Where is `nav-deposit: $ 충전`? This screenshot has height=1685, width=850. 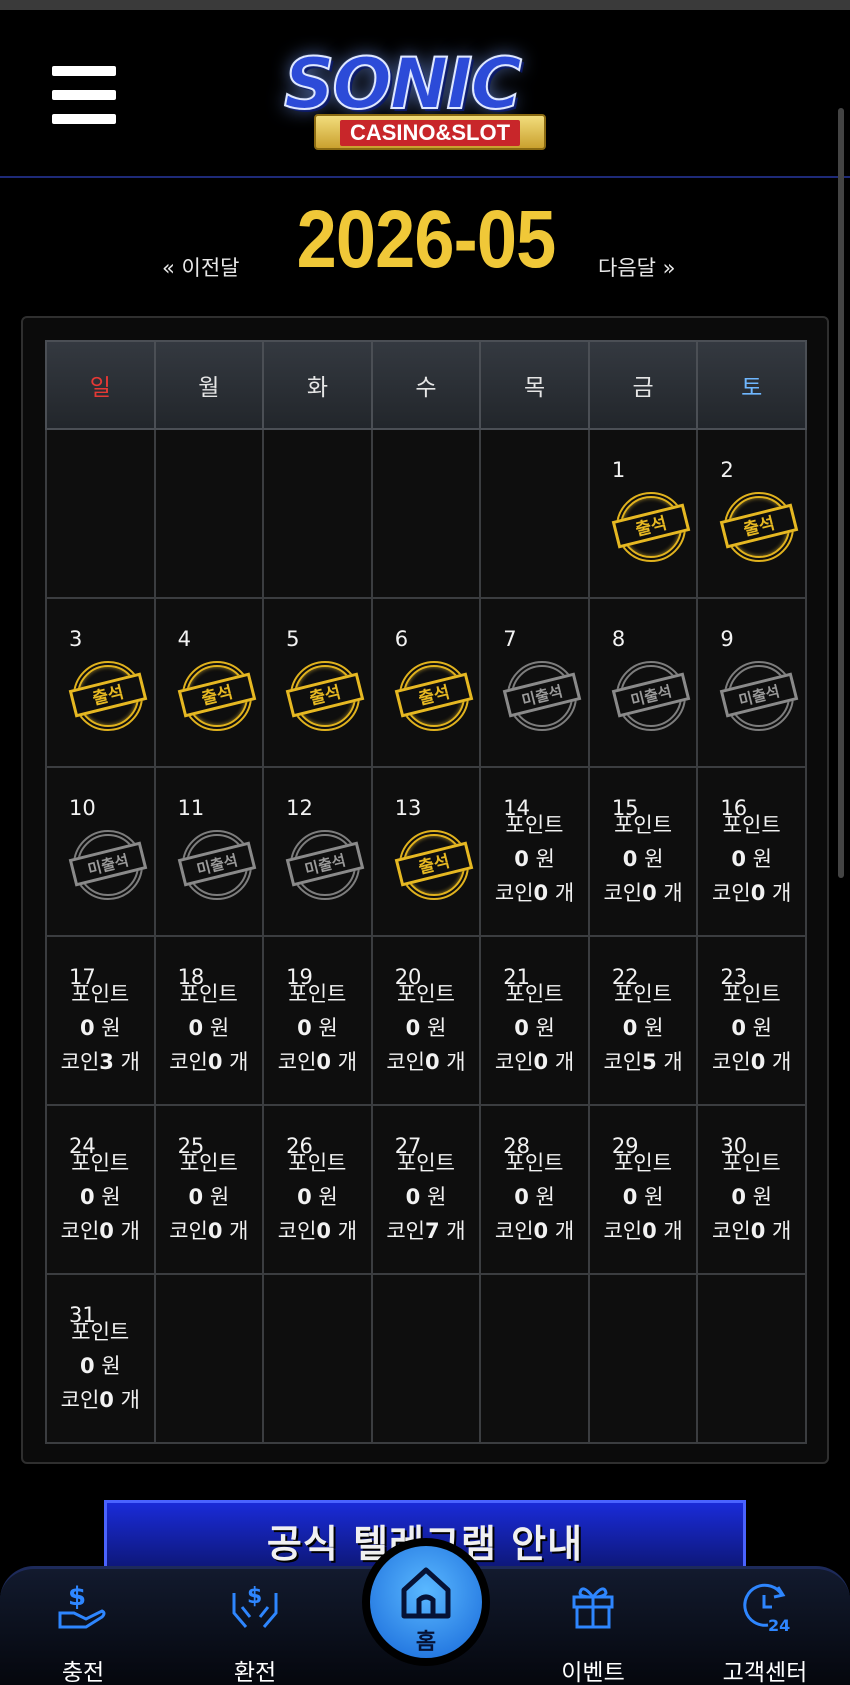
nav-deposit: $ 충전 is located at coordinates (83, 1627).